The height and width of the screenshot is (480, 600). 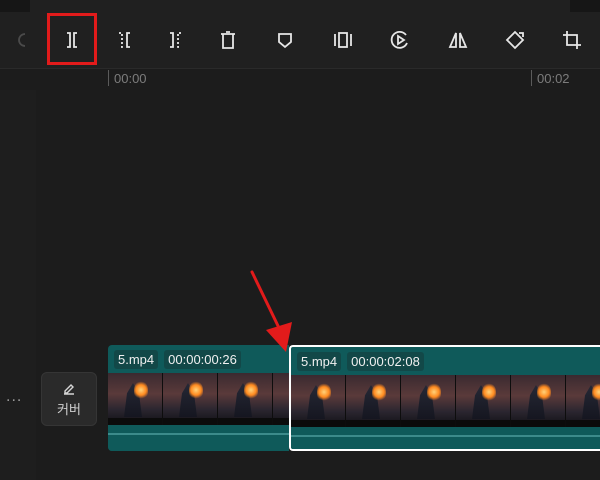 What do you see at coordinates (553, 78) in the screenshot?
I see `ruler-label-end: 00:02` at bounding box center [553, 78].